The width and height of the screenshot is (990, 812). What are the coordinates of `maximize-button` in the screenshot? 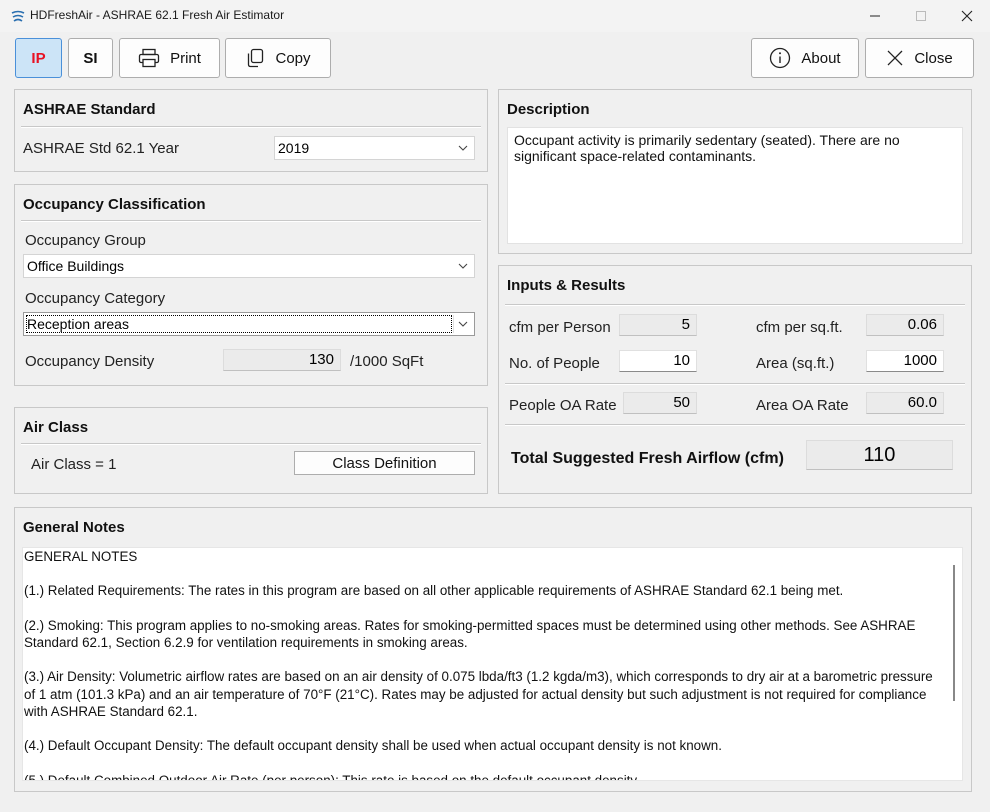 It's located at (921, 16).